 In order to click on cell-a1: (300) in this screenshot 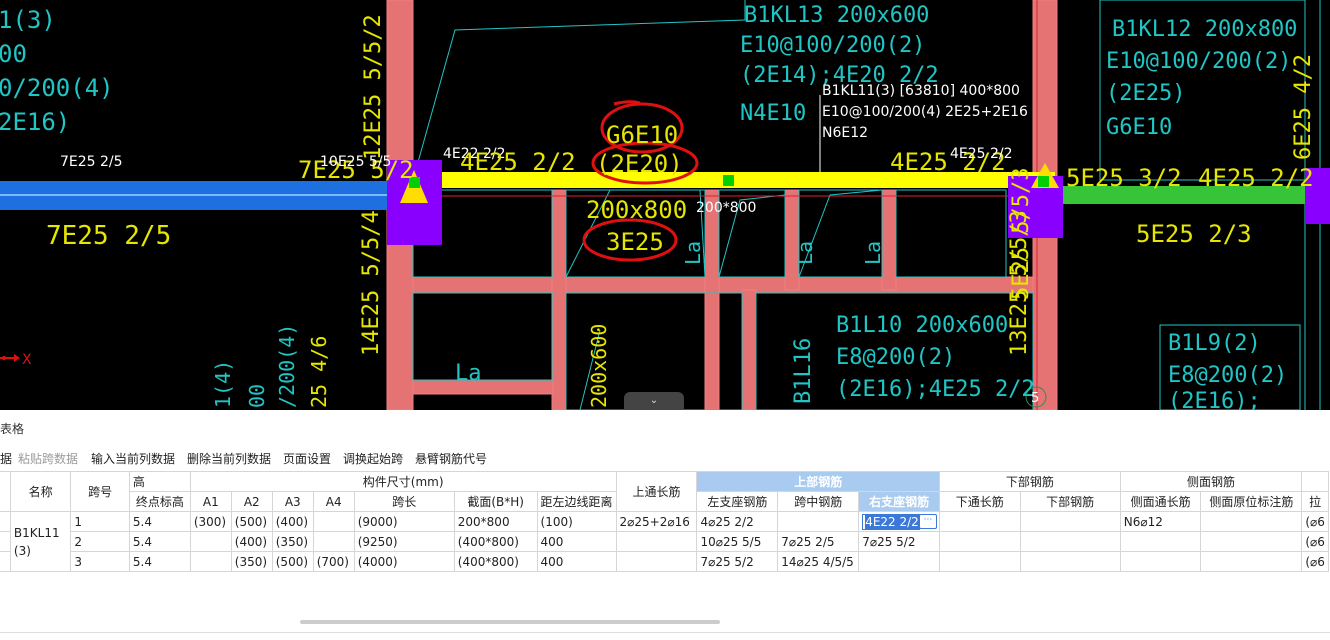, I will do `click(210, 521)`.